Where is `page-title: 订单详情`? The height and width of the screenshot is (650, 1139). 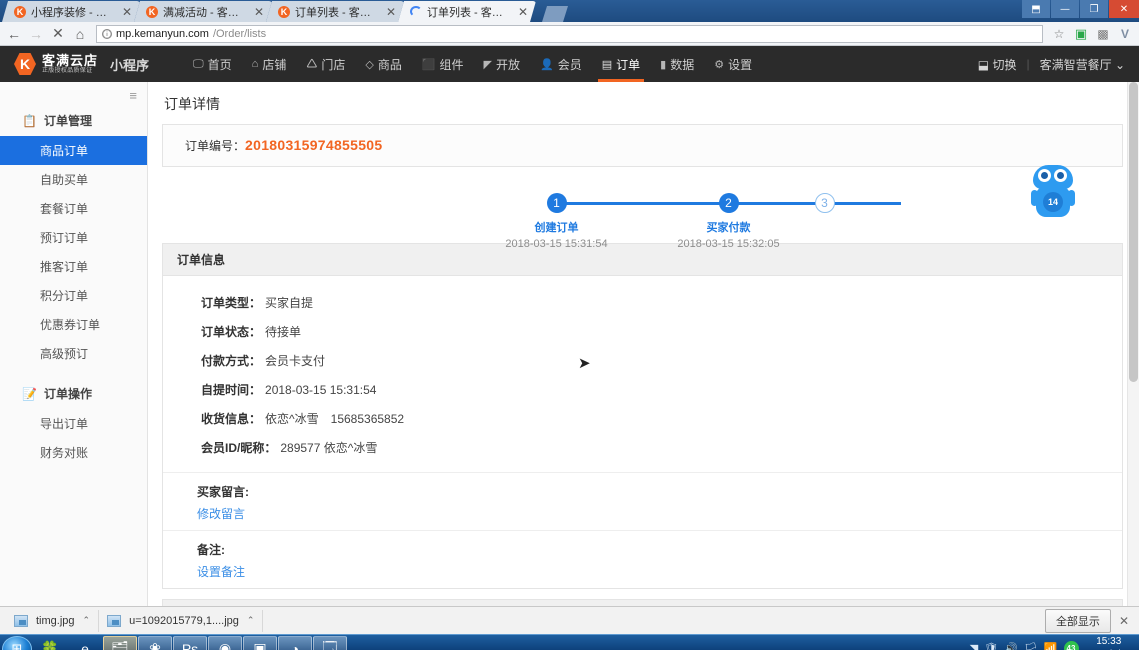 page-title: 订单详情 is located at coordinates (192, 104).